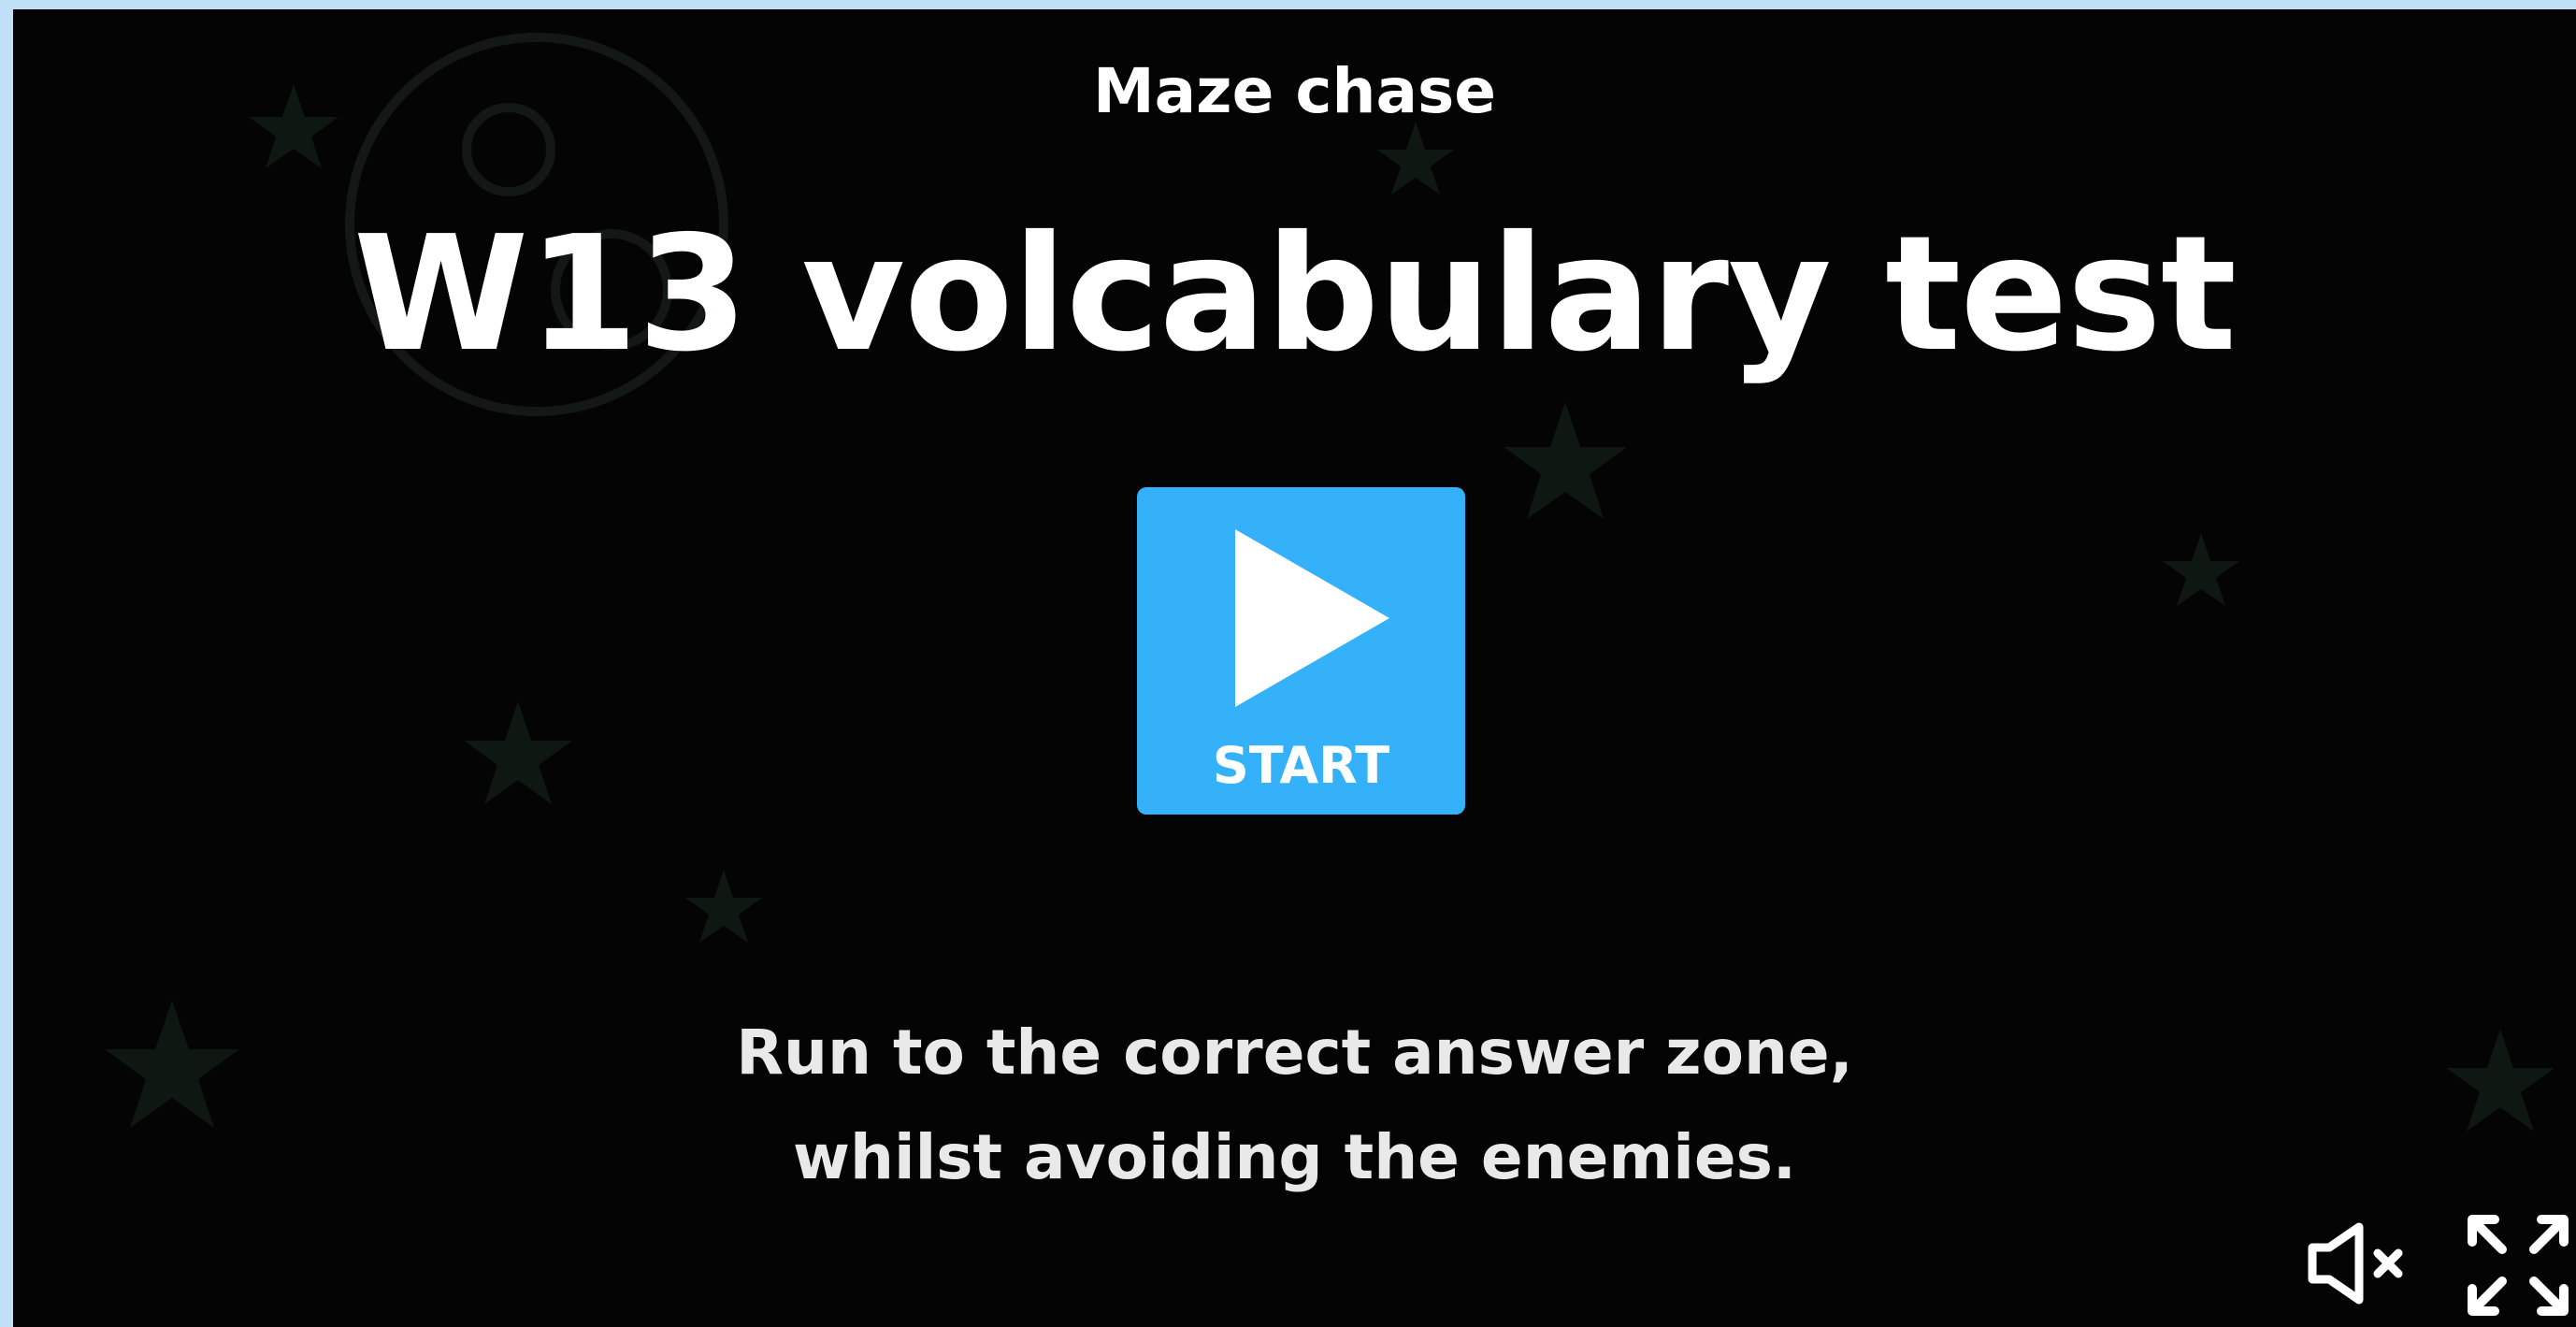  I want to click on mute-button, so click(2359, 1263).